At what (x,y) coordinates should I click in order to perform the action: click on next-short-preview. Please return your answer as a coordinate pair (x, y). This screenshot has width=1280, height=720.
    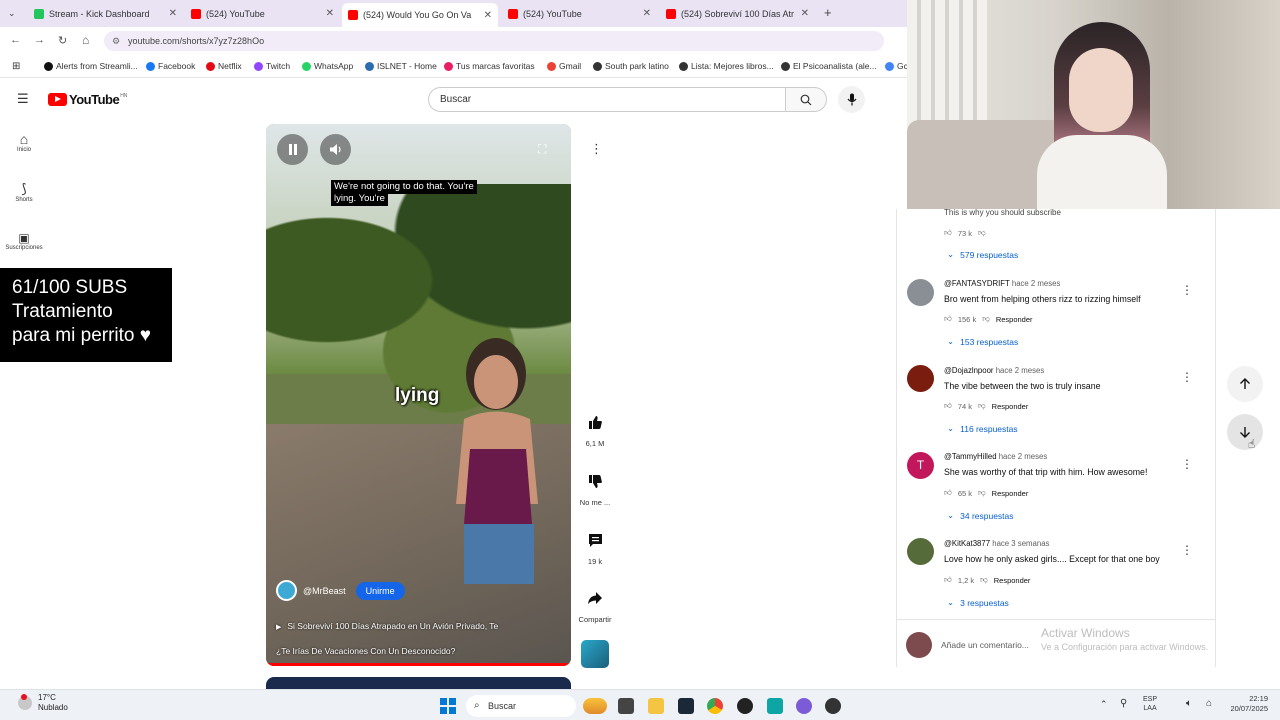
    Looking at the image, I should click on (418, 683).